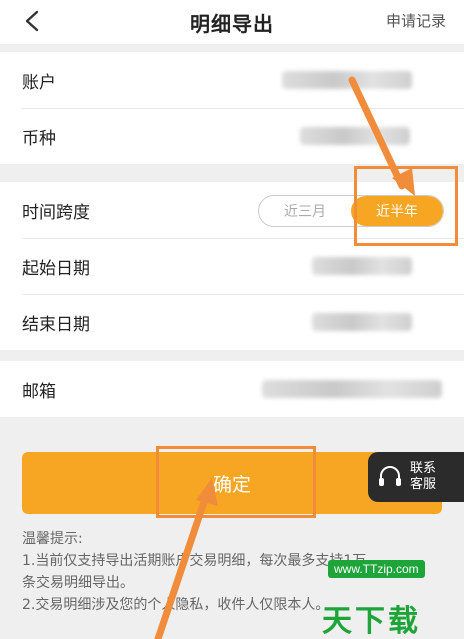  Describe the element at coordinates (39, 391) in the screenshot. I see `email-label: 邮箱` at that location.